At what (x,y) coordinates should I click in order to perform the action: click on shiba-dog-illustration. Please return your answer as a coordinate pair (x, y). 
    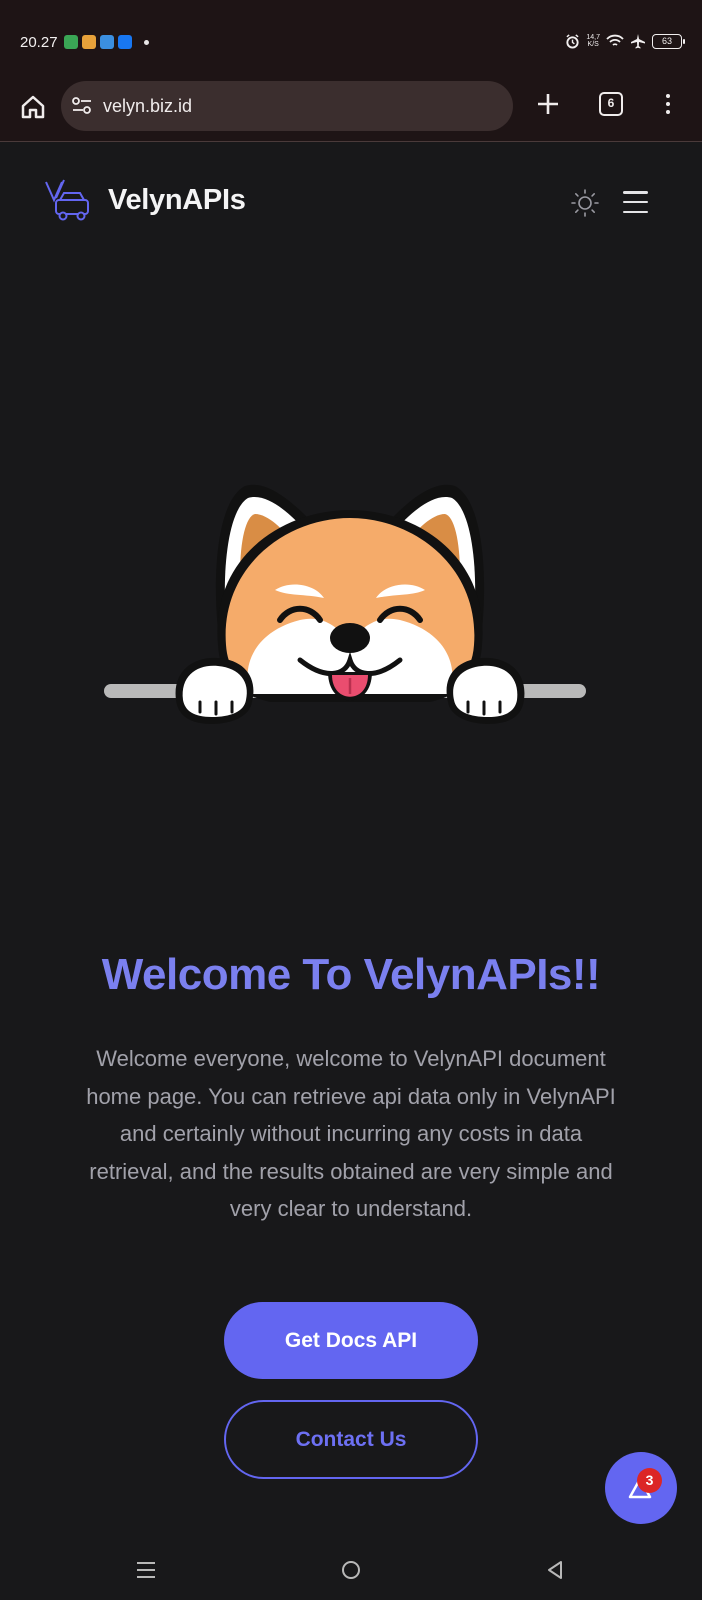
    Looking at the image, I should click on (345, 604).